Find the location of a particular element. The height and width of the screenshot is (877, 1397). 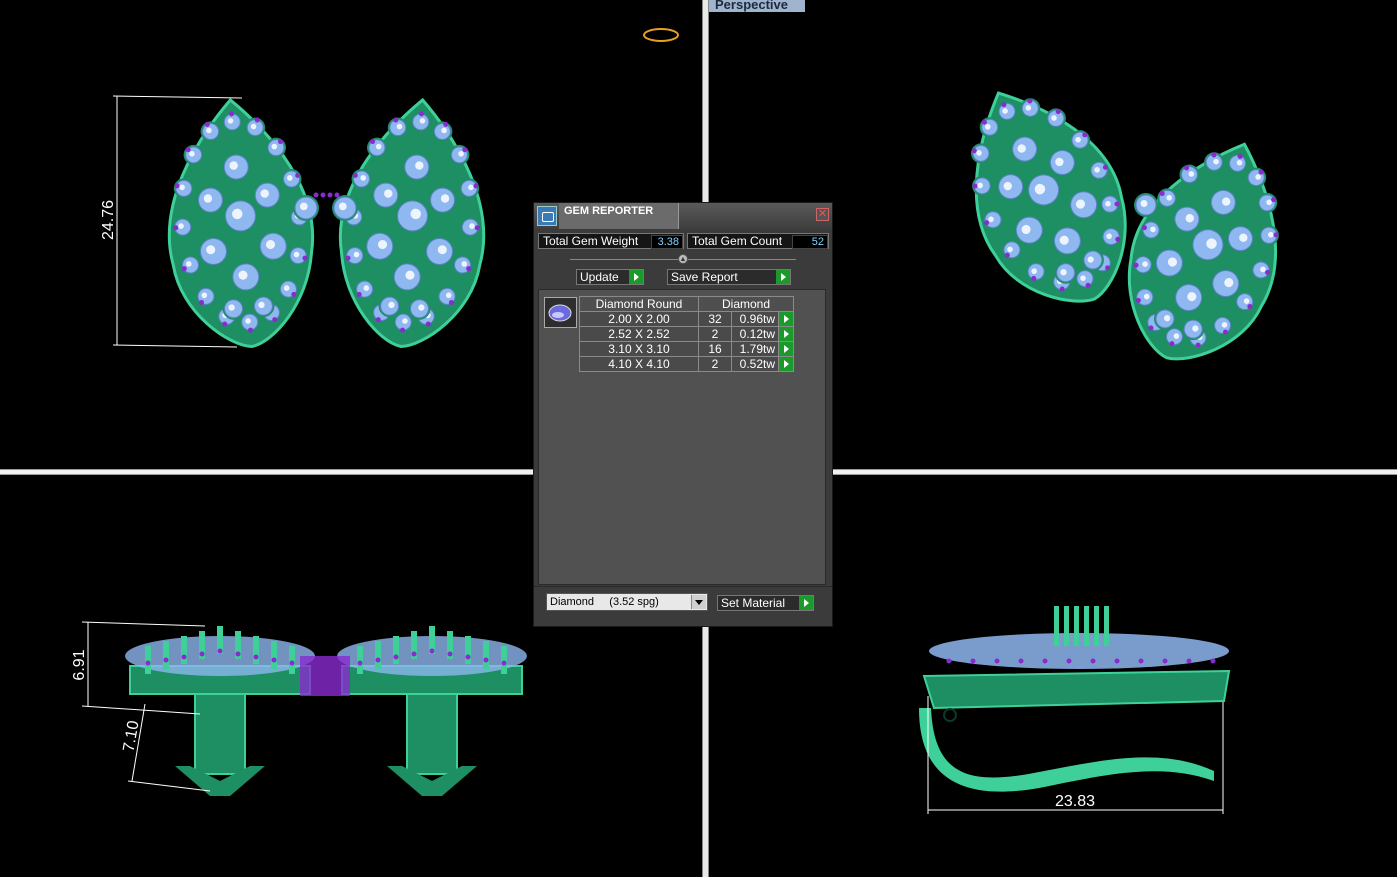

header-shape: Diamond Round is located at coordinates (639, 304).